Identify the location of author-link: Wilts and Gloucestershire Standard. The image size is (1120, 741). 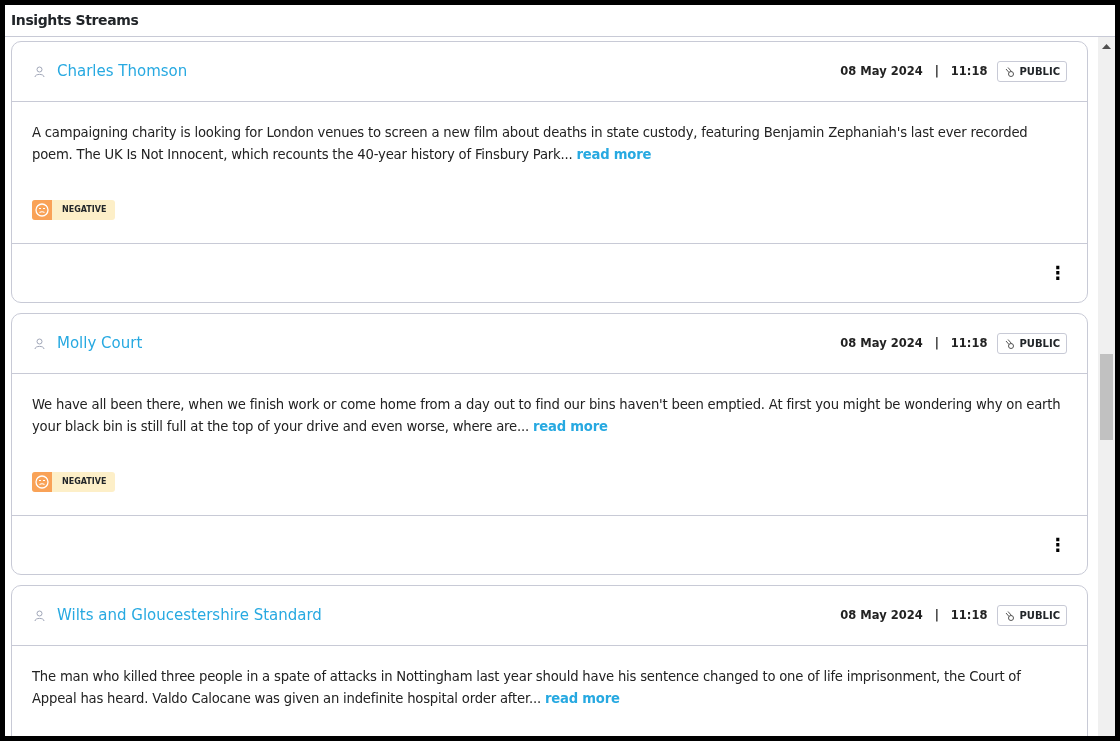
(189, 615).